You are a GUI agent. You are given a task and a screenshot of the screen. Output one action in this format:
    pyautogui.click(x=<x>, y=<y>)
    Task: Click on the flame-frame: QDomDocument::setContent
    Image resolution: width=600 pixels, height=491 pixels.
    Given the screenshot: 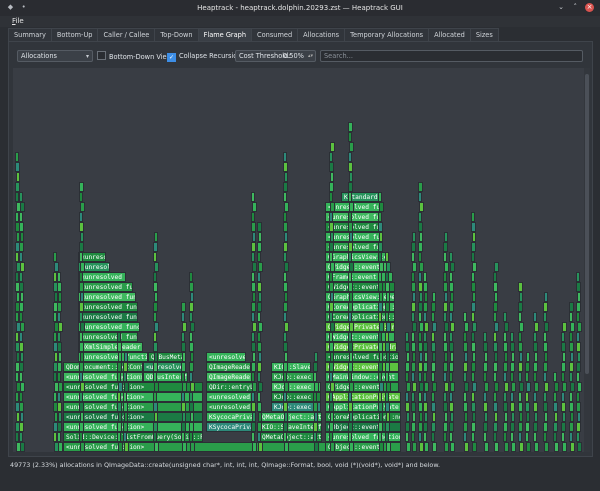 What is the action you would take?
    pyautogui.click(x=103, y=367)
    